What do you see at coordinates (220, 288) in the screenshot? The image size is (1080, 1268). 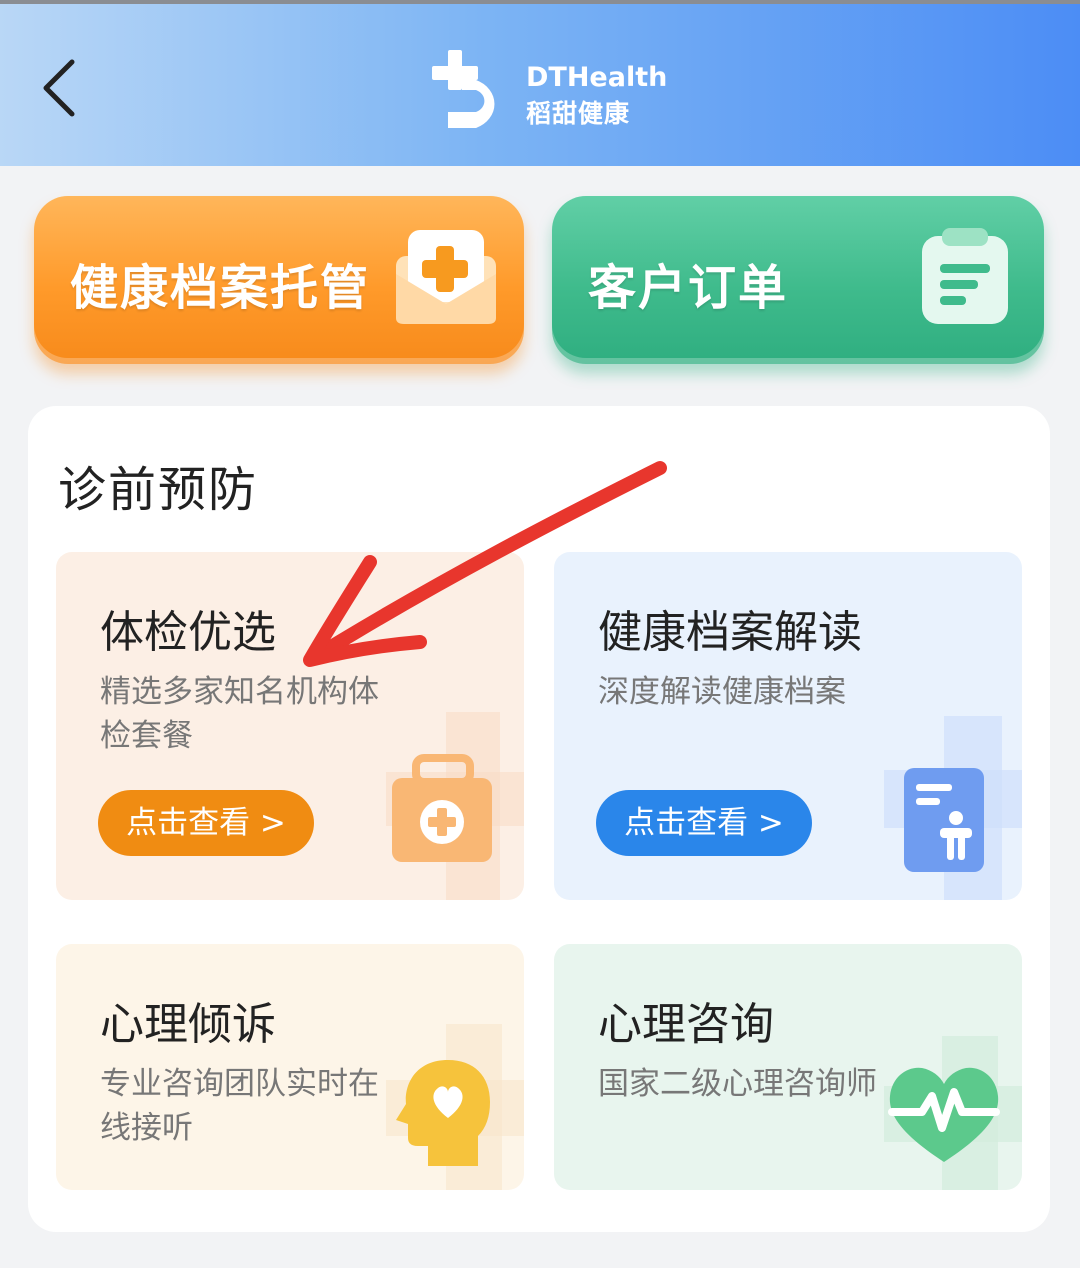 I see `health-record-custody-label: 健康档案托管` at bounding box center [220, 288].